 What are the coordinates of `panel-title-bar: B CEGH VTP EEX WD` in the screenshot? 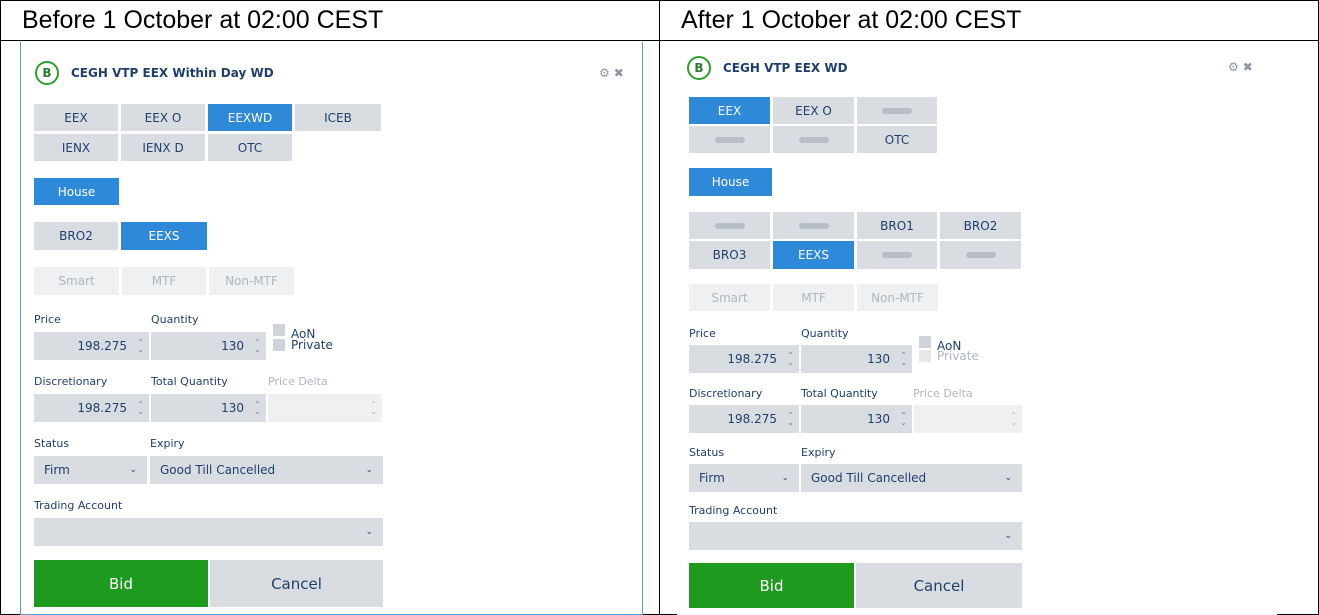 It's located at (767, 68).